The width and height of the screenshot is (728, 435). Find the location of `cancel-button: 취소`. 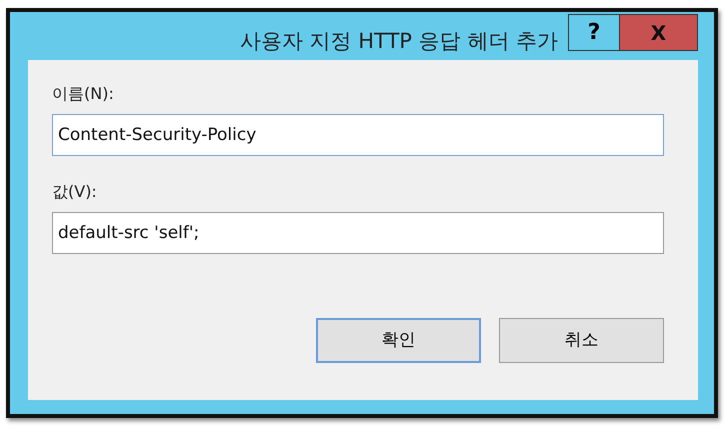

cancel-button: 취소 is located at coordinates (581, 340).